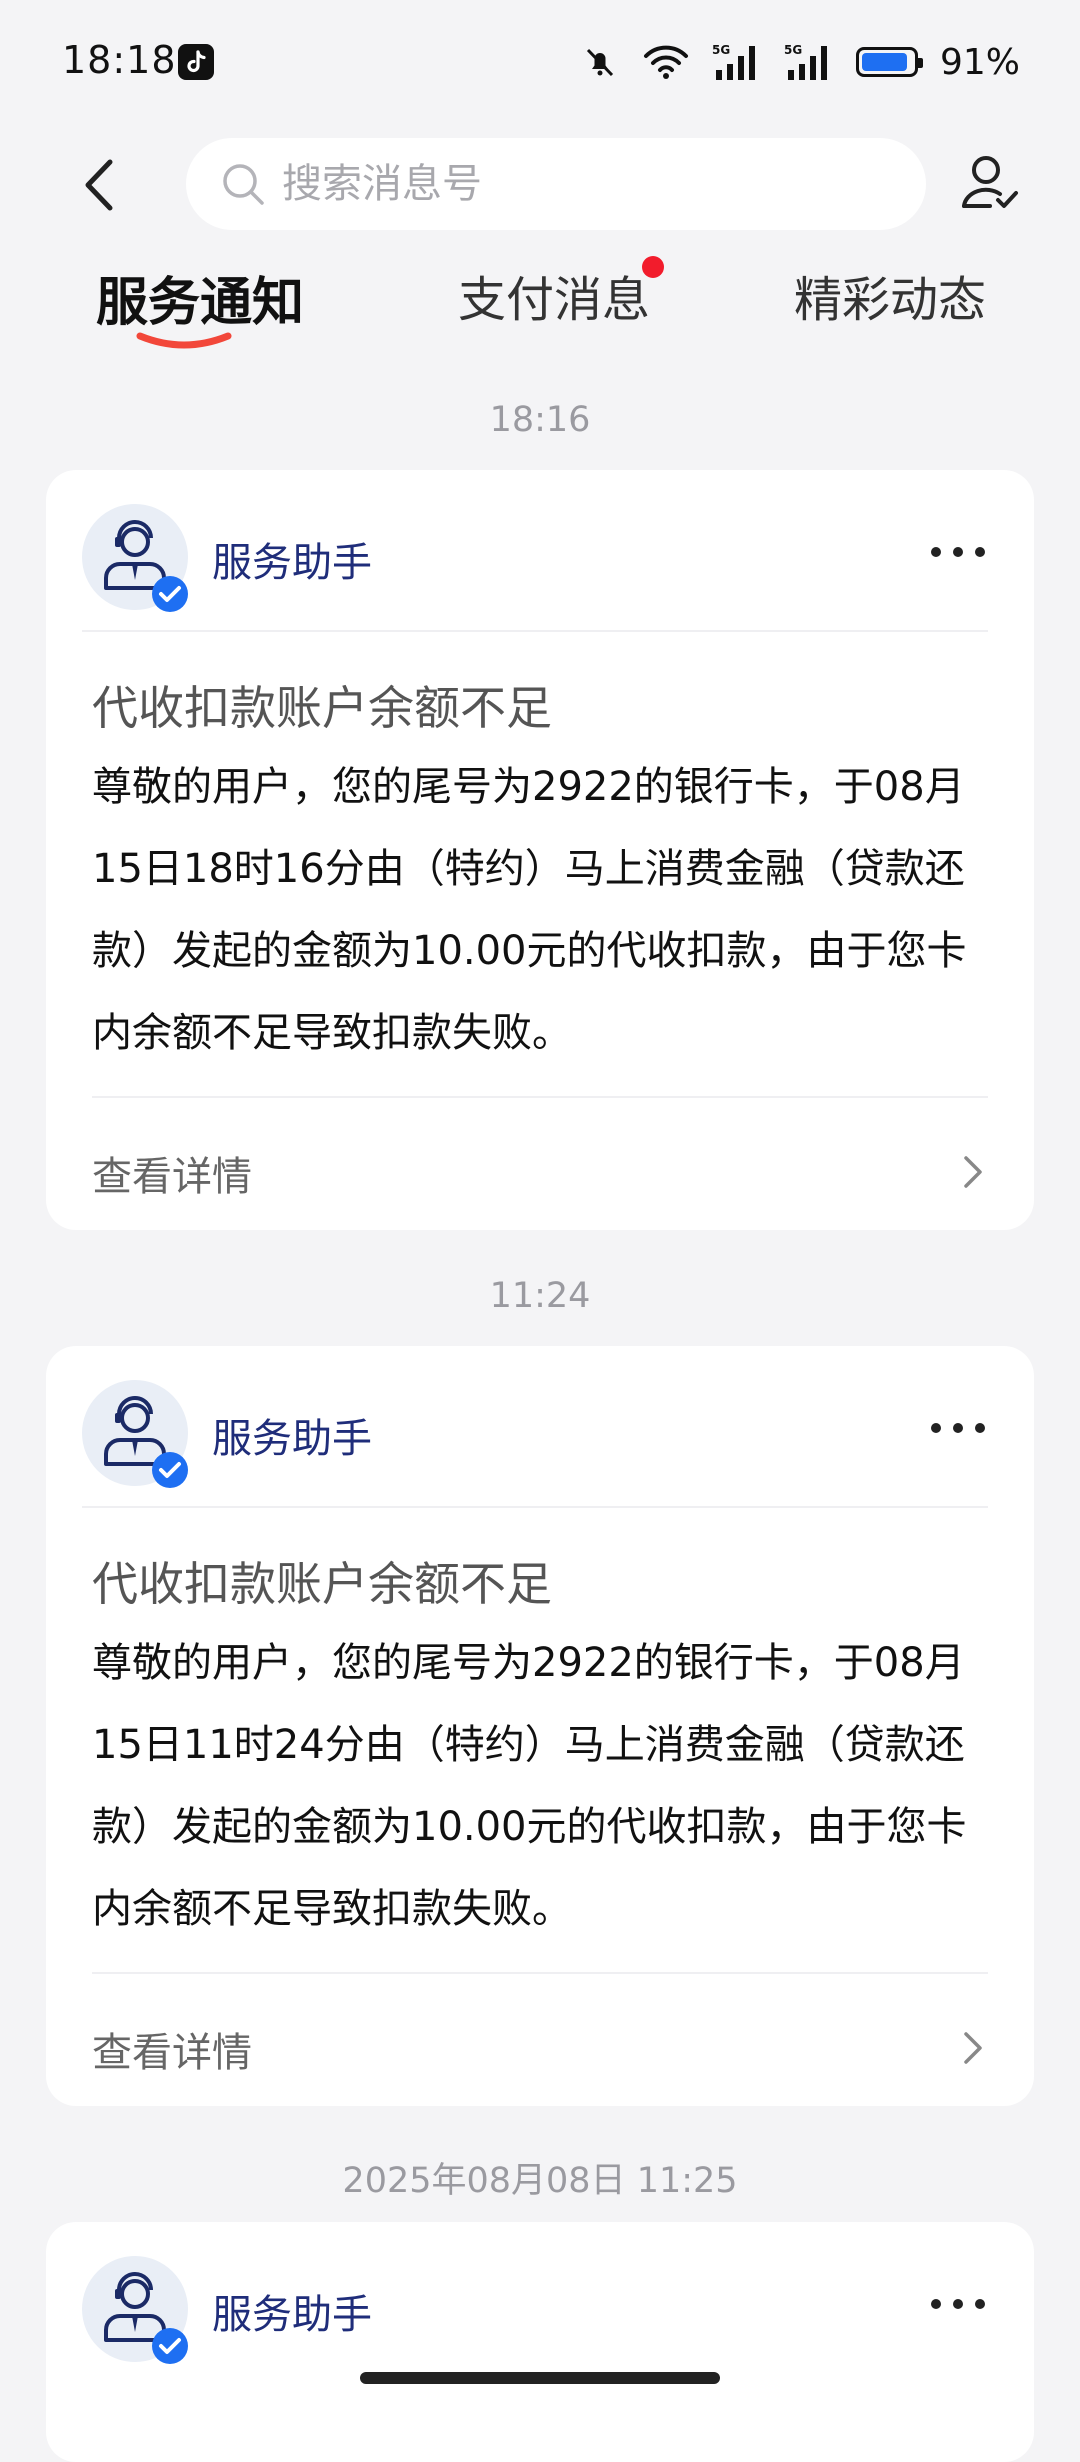 The width and height of the screenshot is (1080, 2462). Describe the element at coordinates (119, 60) in the screenshot. I see `status-time: 18:18` at that location.